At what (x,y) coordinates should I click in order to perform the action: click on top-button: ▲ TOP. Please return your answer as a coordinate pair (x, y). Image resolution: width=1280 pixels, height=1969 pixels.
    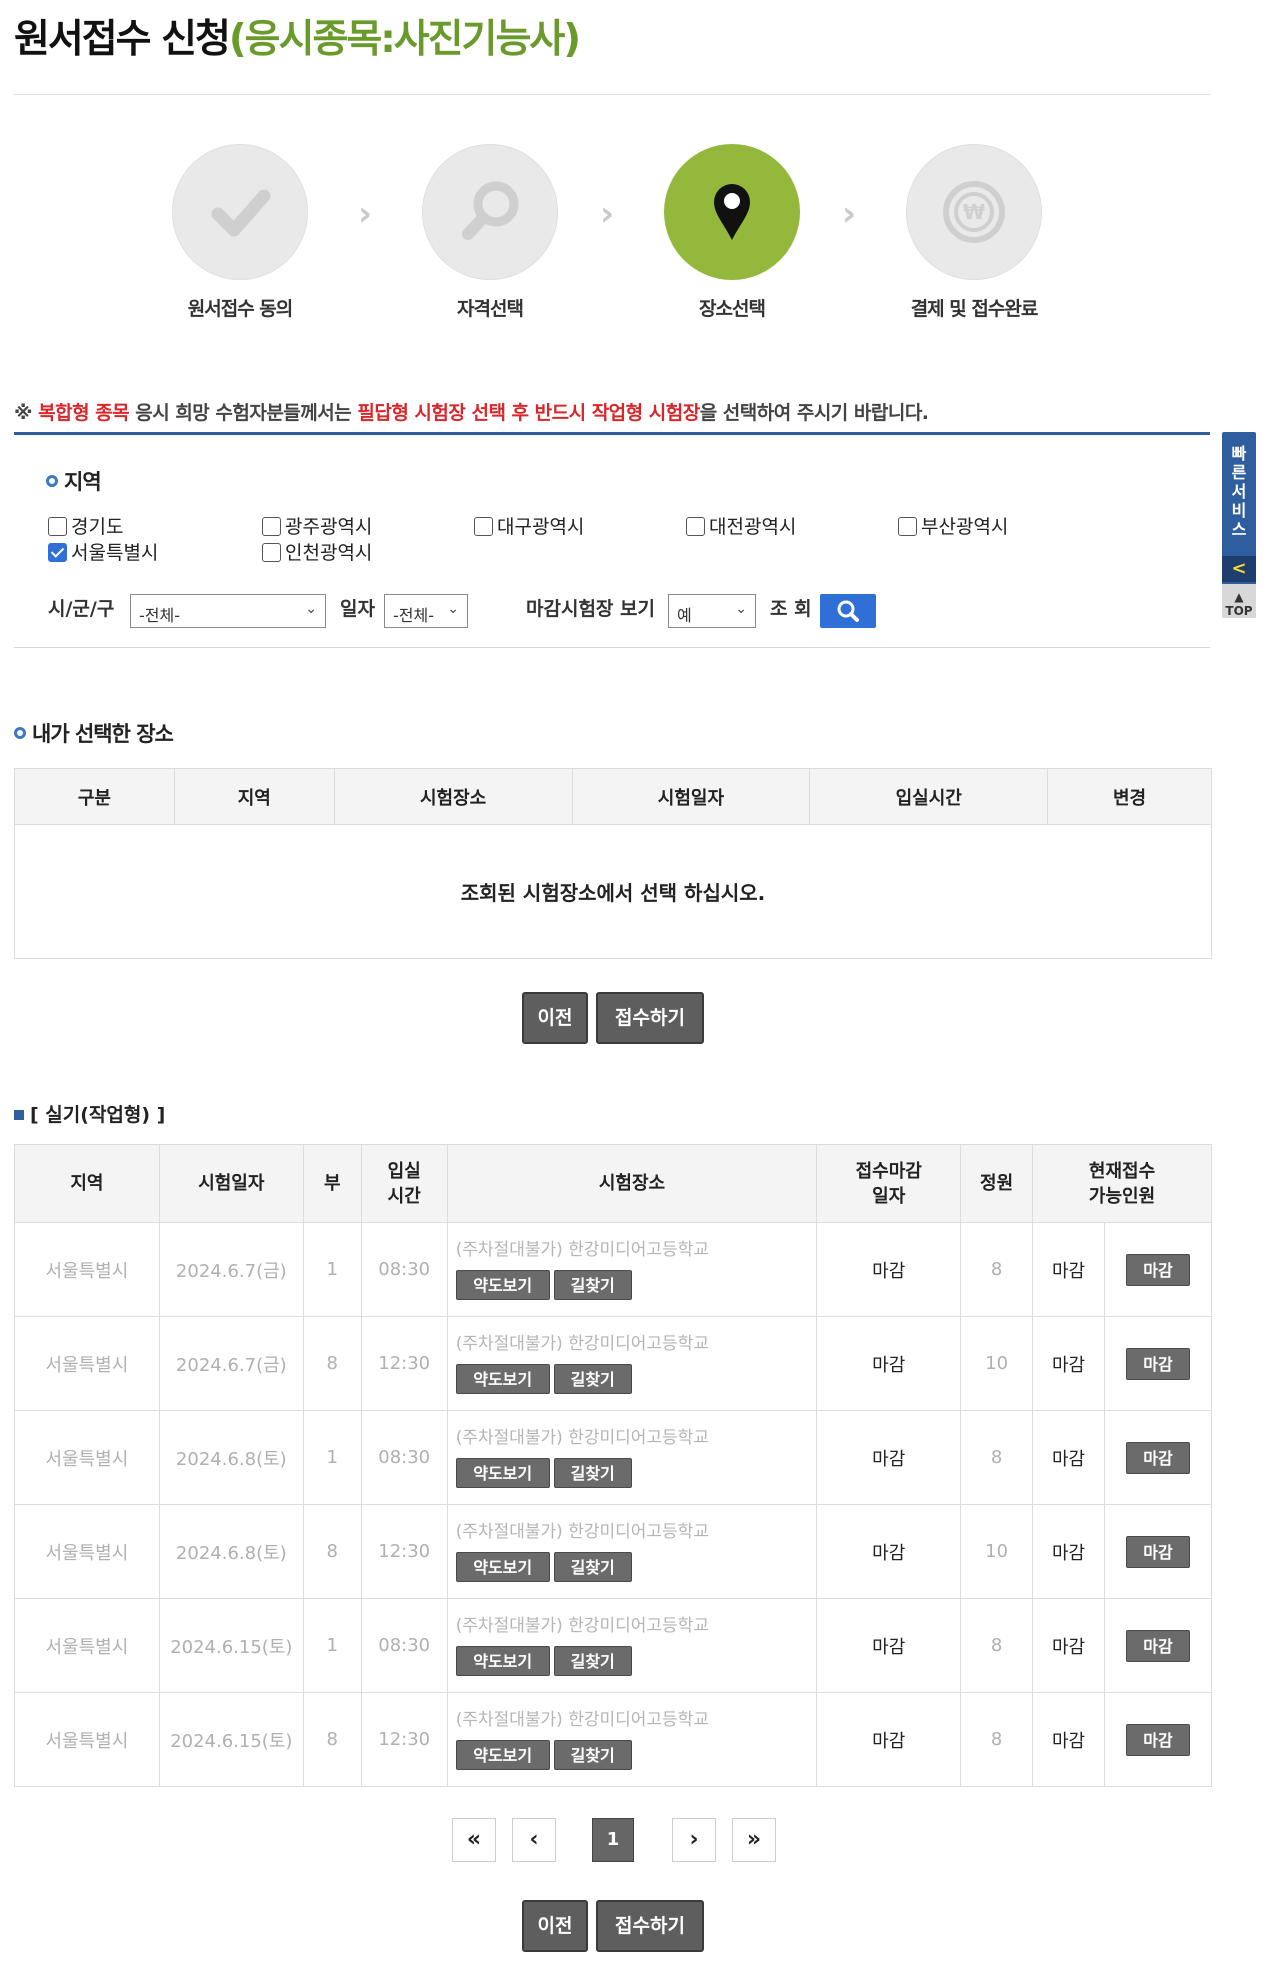
    Looking at the image, I should click on (1239, 601).